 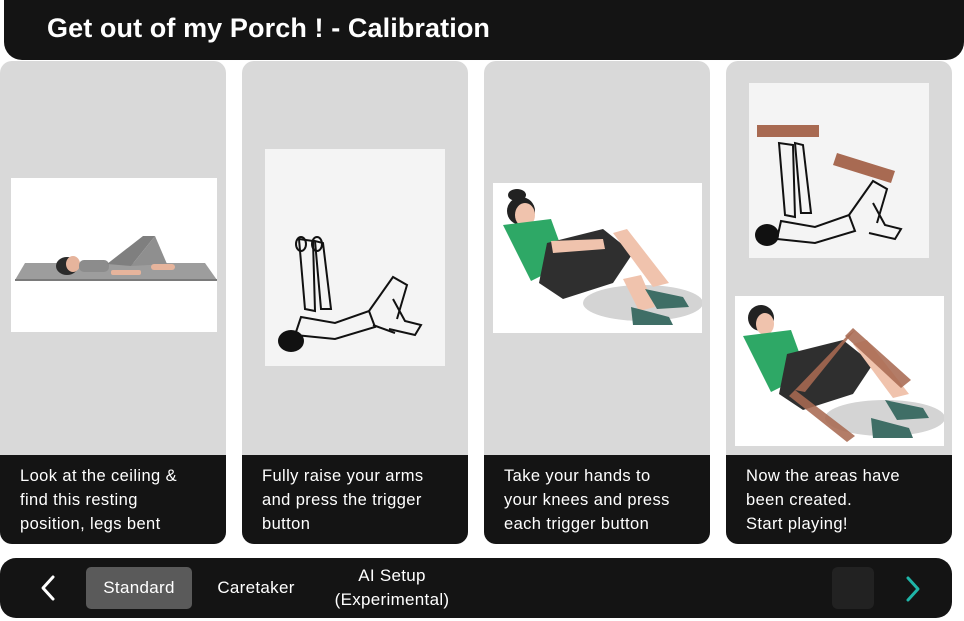 I want to click on tab-ai-setup-line-2: (Experimental), so click(x=392, y=599).